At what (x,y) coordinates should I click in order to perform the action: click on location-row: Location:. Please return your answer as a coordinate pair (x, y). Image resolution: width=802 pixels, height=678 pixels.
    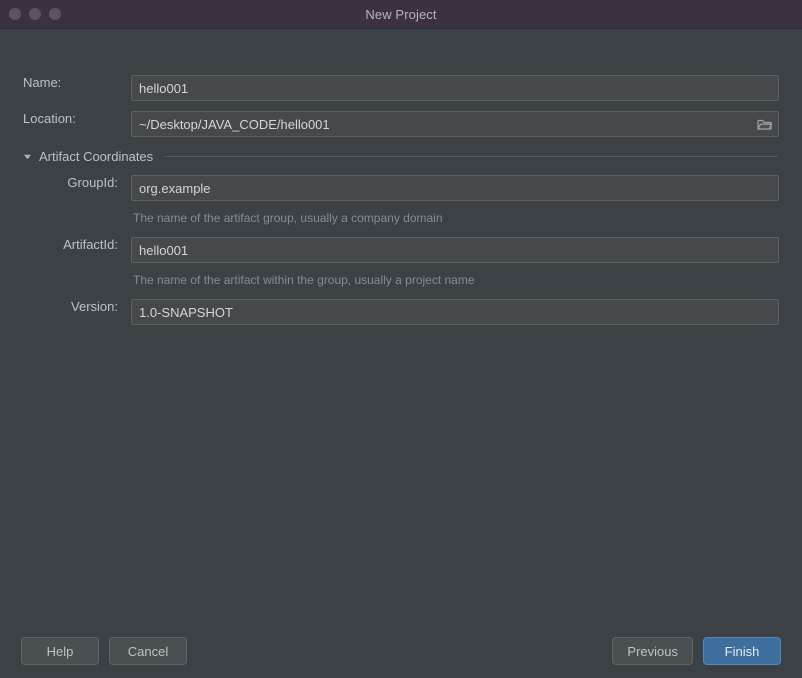
    Looking at the image, I should click on (73, 118).